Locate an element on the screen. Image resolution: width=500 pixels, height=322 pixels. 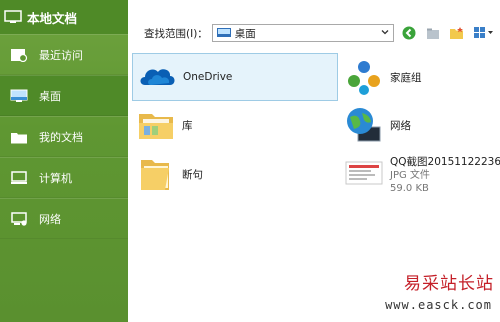
sidebar-item-label: 计算机 is located at coordinates (55, 178).